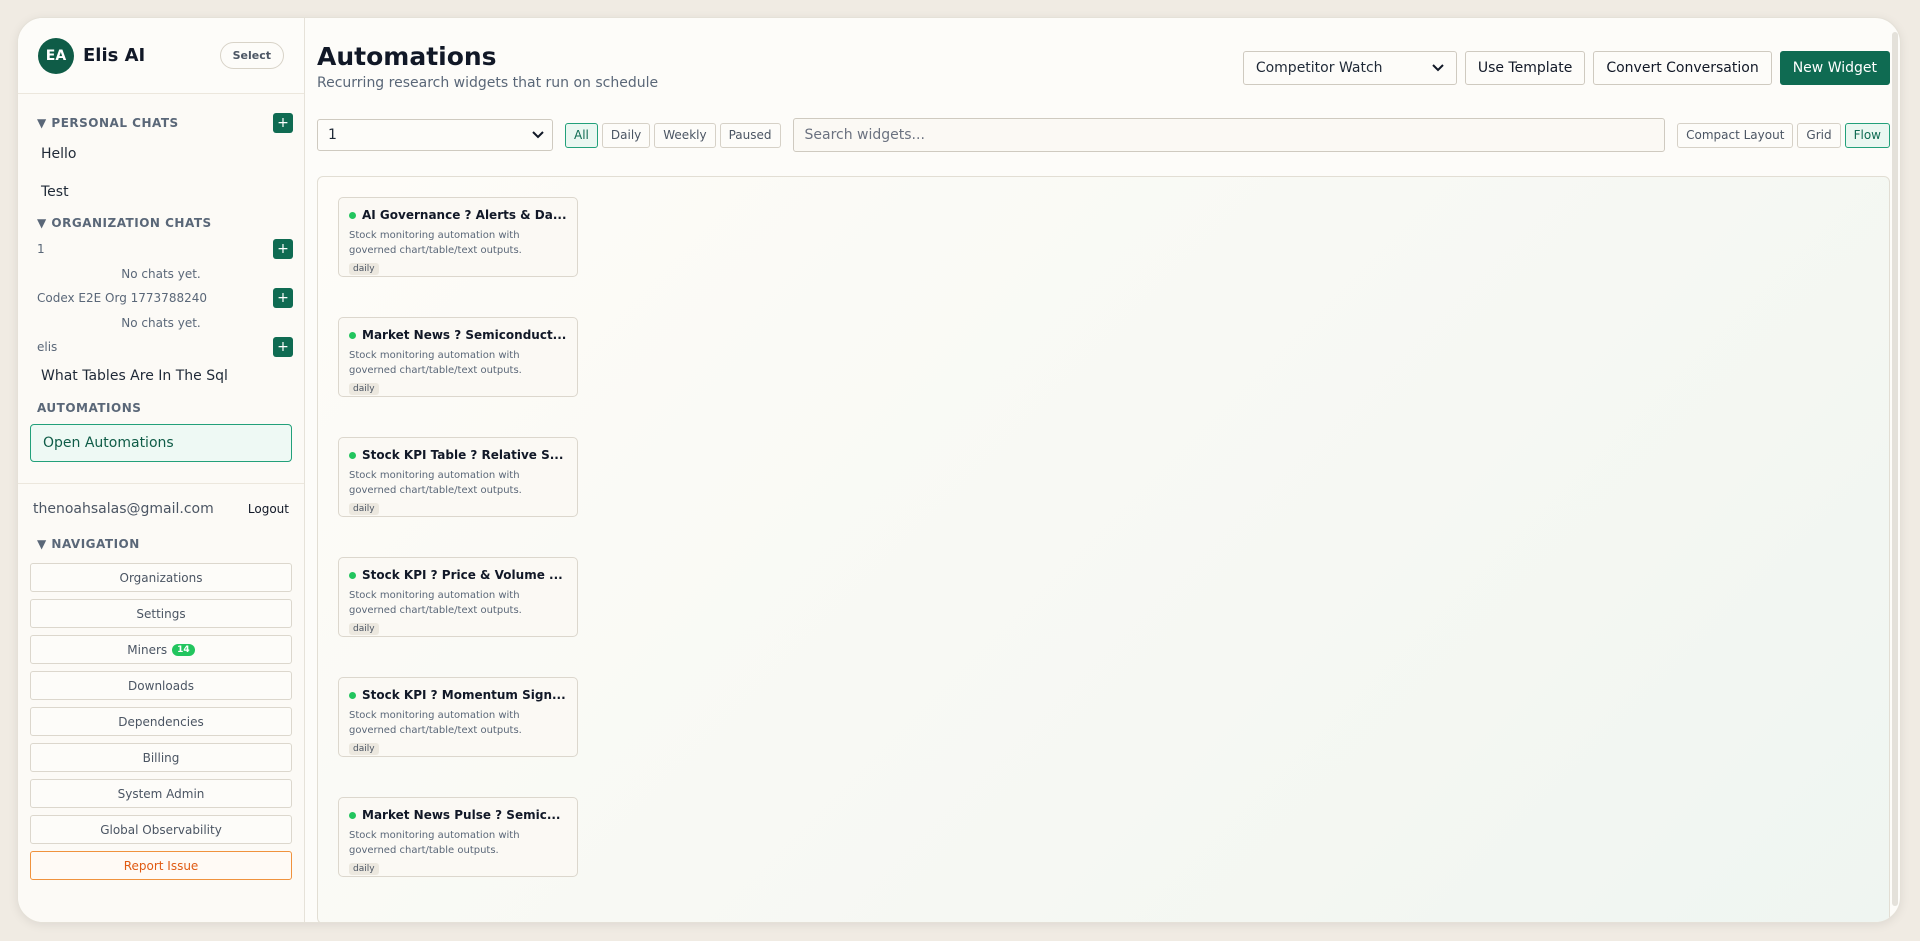  Describe the element at coordinates (407, 56) in the screenshot. I see `page-title: Automations` at that location.